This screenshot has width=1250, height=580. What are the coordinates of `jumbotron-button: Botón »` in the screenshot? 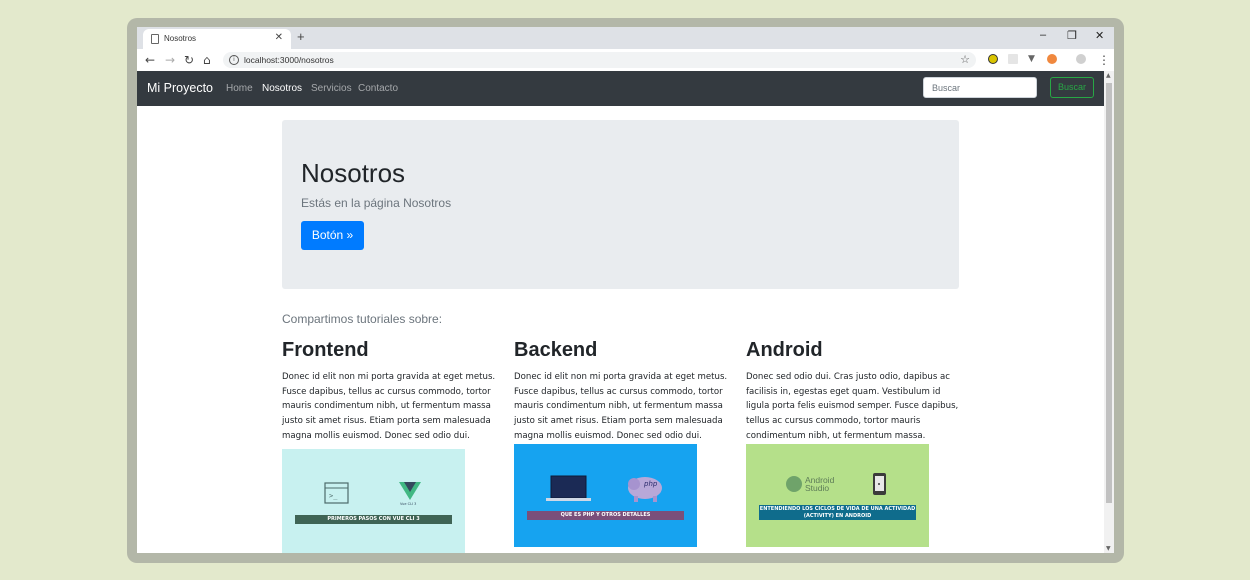 It's located at (332, 235).